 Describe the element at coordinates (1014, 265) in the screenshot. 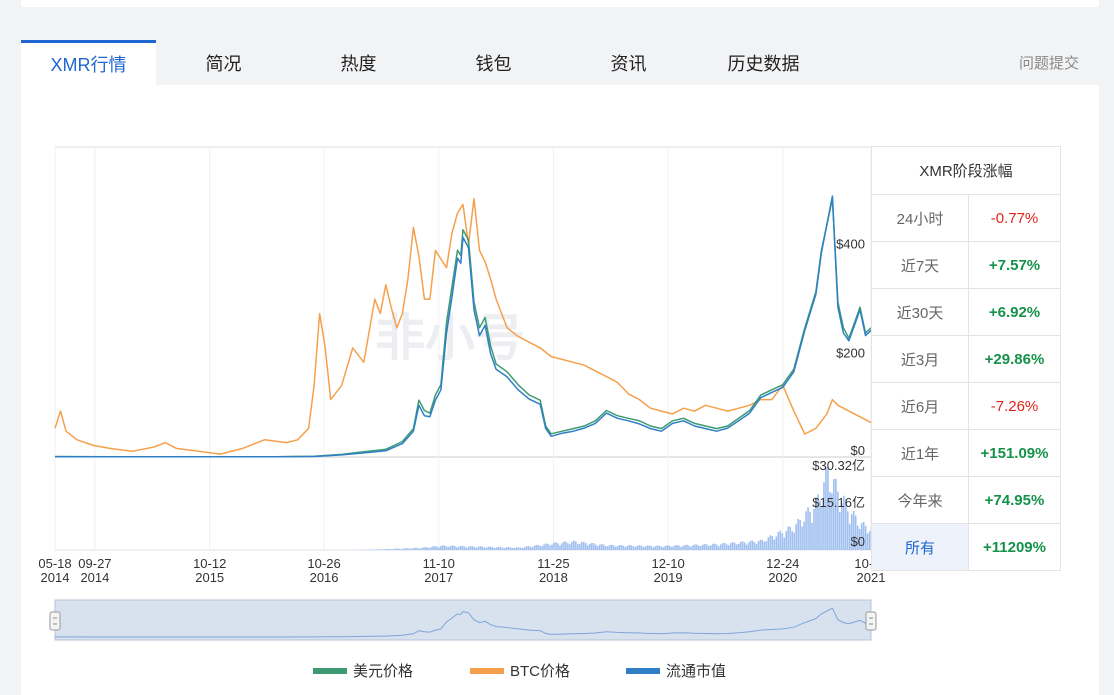

I see `period-value: +7.57%` at that location.